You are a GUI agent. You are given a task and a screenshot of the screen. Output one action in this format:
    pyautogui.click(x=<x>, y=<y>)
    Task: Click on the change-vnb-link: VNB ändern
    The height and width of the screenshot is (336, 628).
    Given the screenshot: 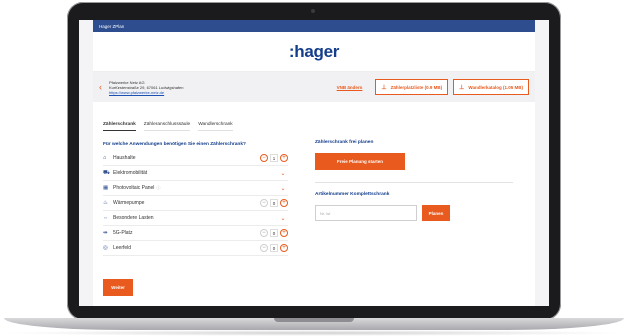 What is the action you would take?
    pyautogui.click(x=350, y=87)
    